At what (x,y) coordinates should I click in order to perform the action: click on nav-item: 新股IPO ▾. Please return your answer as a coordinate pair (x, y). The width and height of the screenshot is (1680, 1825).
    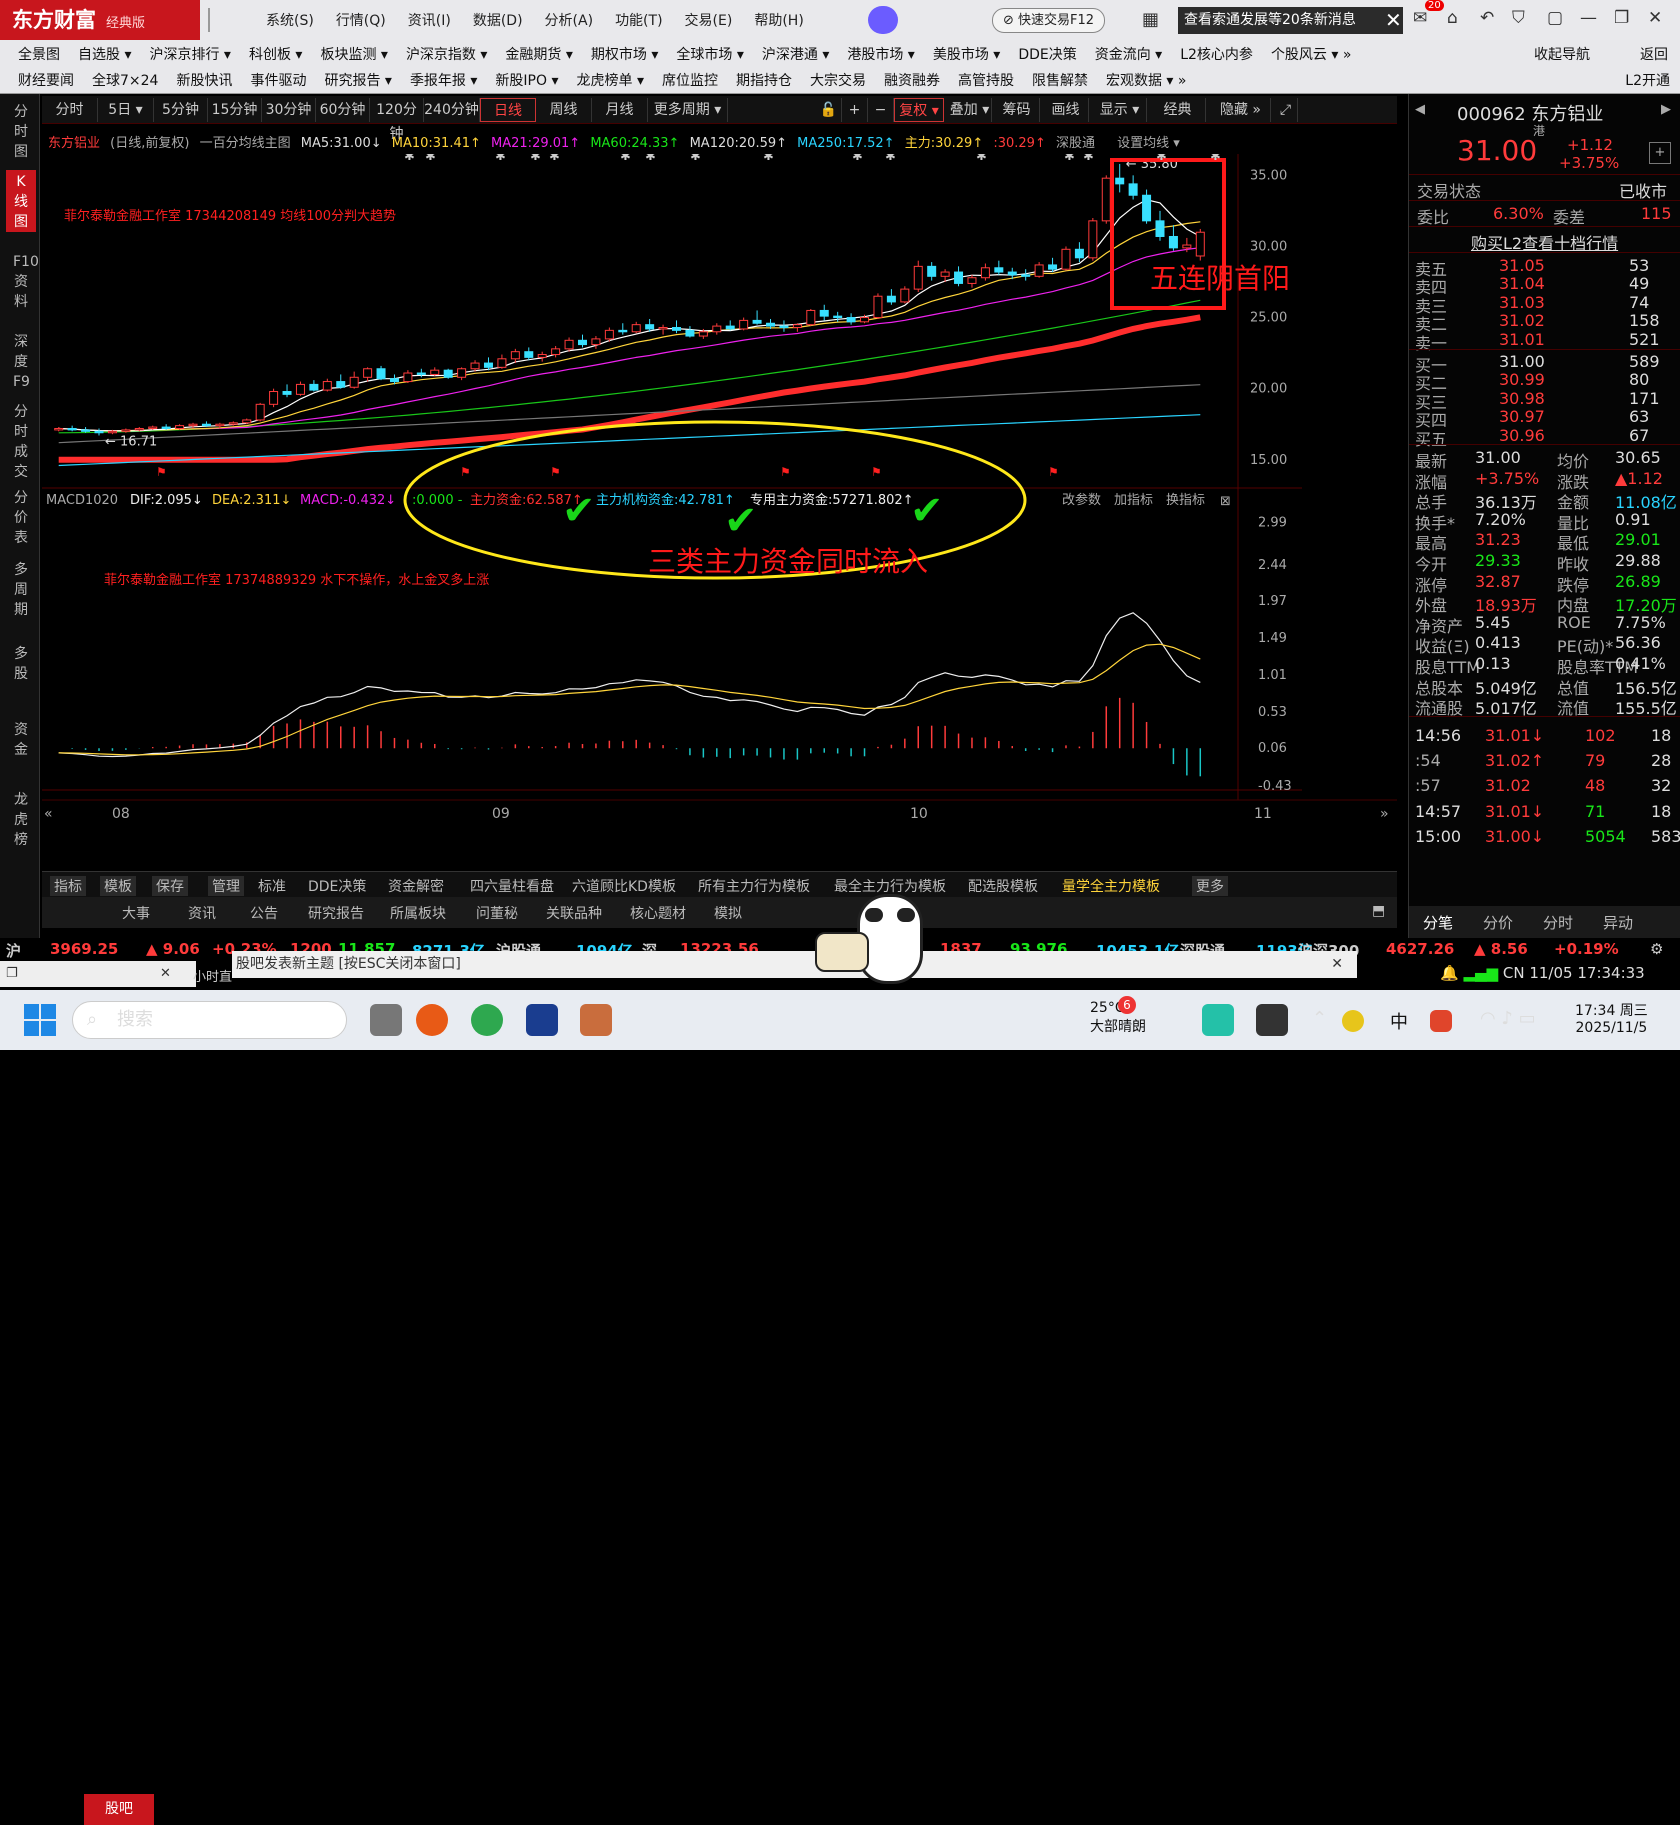
    Looking at the image, I should click on (526, 80).